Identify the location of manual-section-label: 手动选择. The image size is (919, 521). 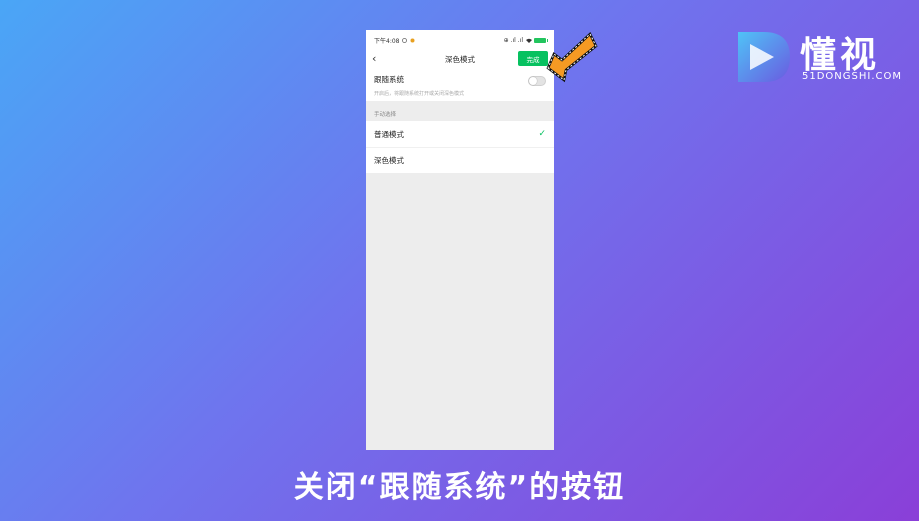
(385, 115).